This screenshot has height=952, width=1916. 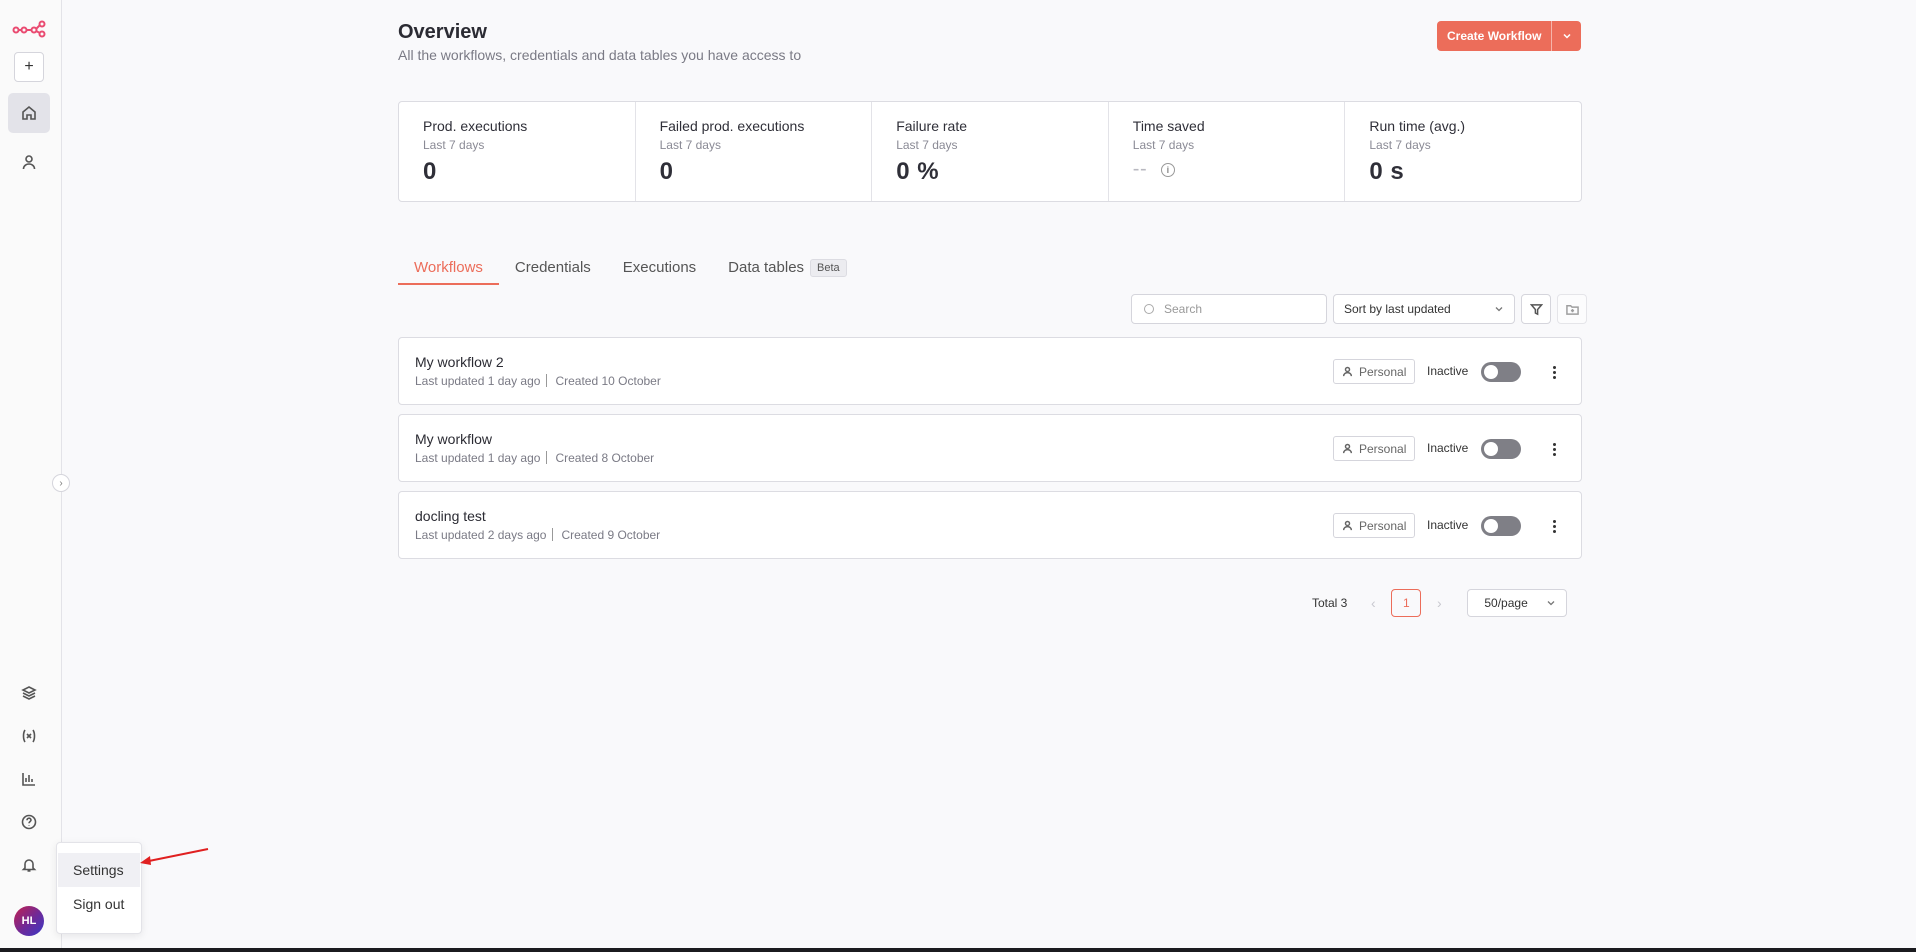 I want to click on create-workflow-button: Create Workflow, so click(x=1494, y=36).